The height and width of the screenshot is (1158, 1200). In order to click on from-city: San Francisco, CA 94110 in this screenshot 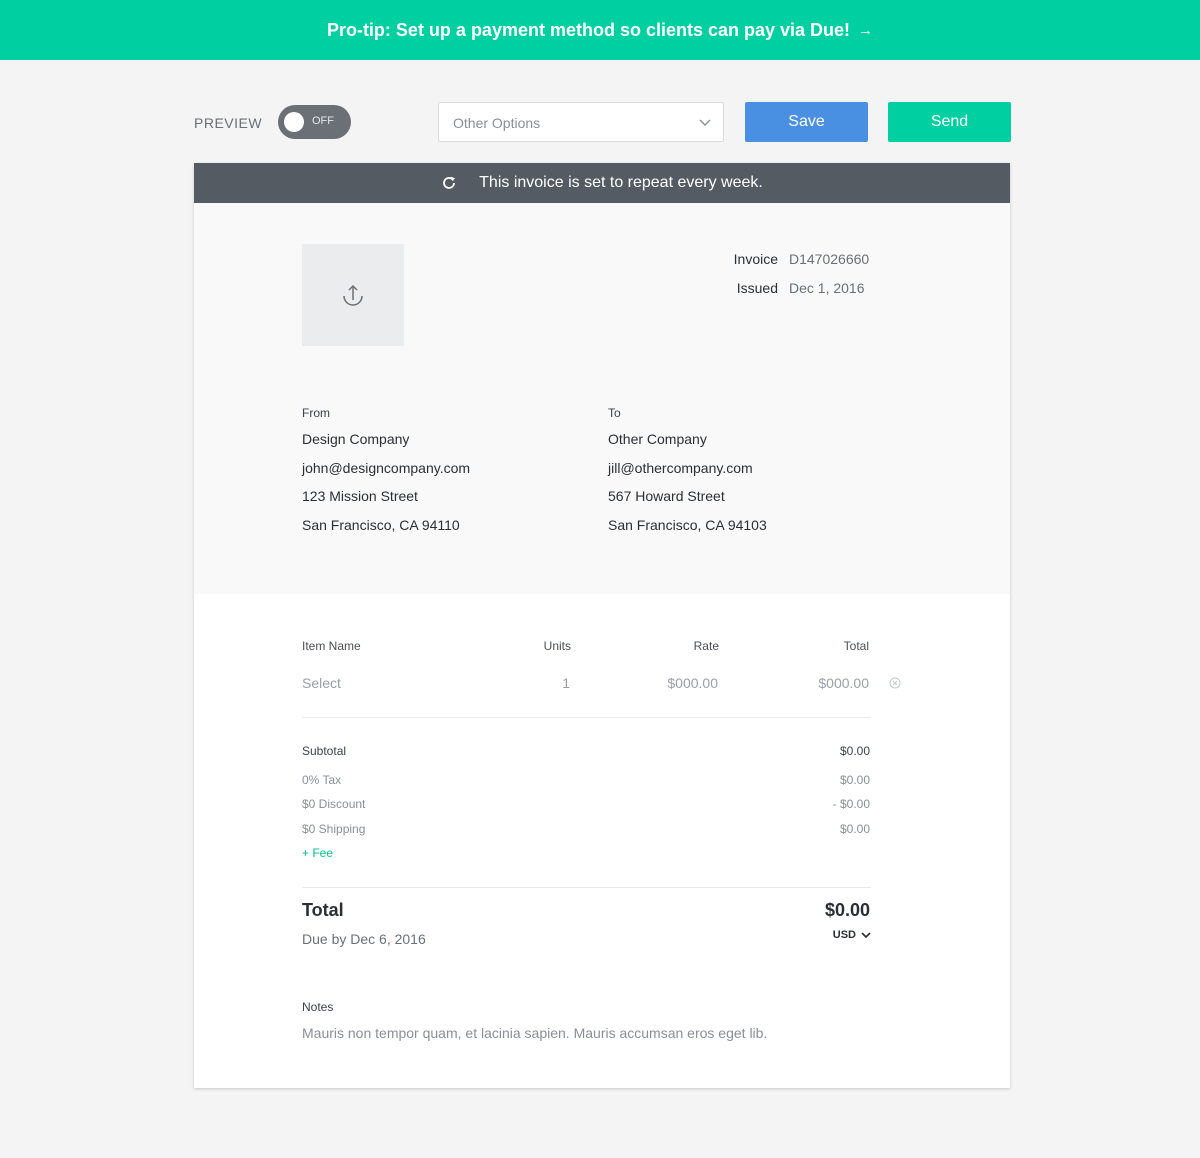, I will do `click(381, 525)`.